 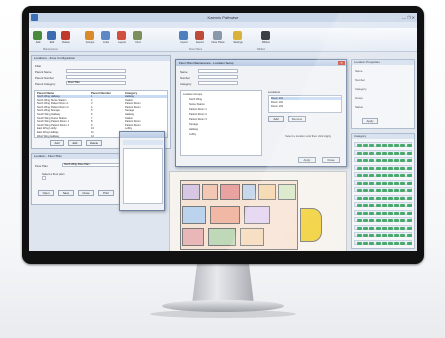 What do you see at coordinates (66, 193) in the screenshot?
I see `save-button: Save` at bounding box center [66, 193].